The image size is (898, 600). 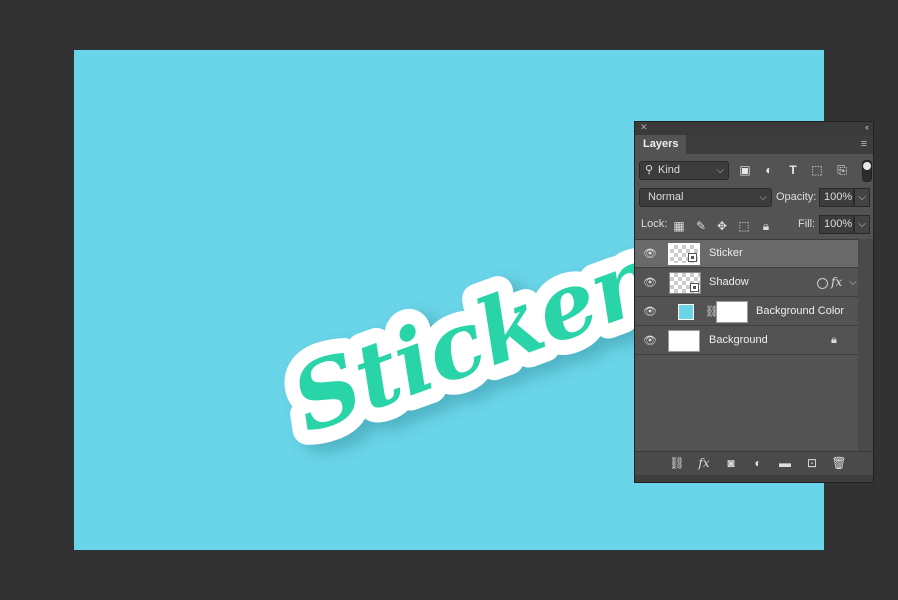 What do you see at coordinates (746, 254) in the screenshot?
I see `layer-row-sticker: 👁︎ Sticker` at bounding box center [746, 254].